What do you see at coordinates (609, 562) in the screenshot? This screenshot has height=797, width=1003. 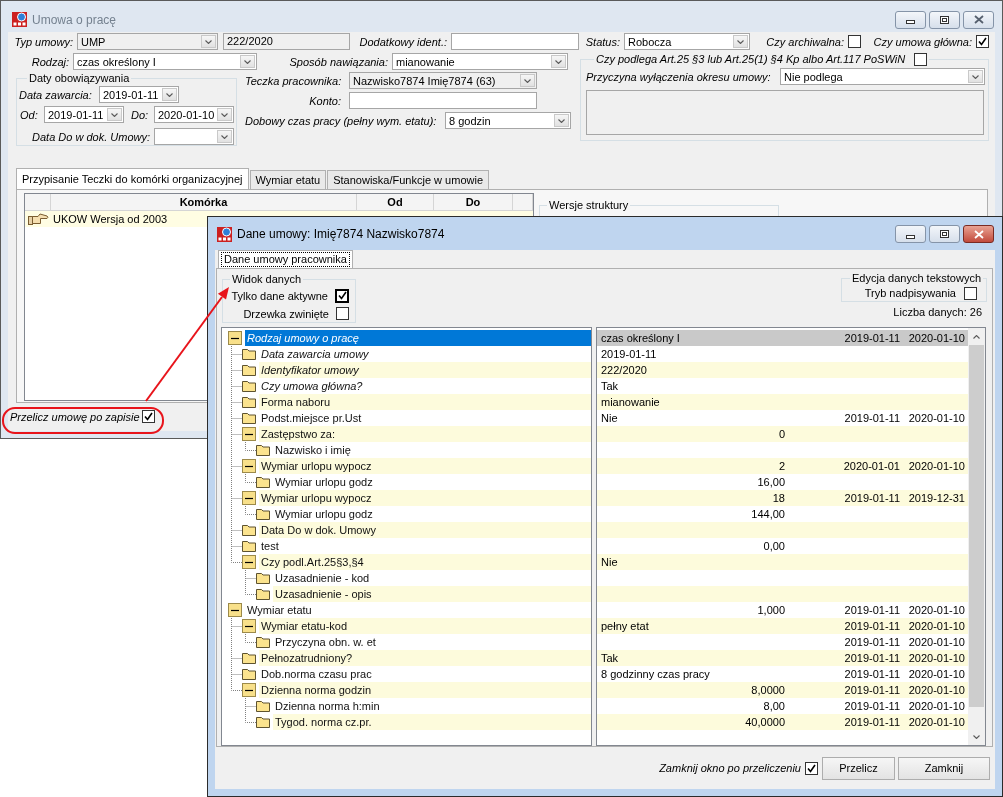 I see `value-text: Nie` at bounding box center [609, 562].